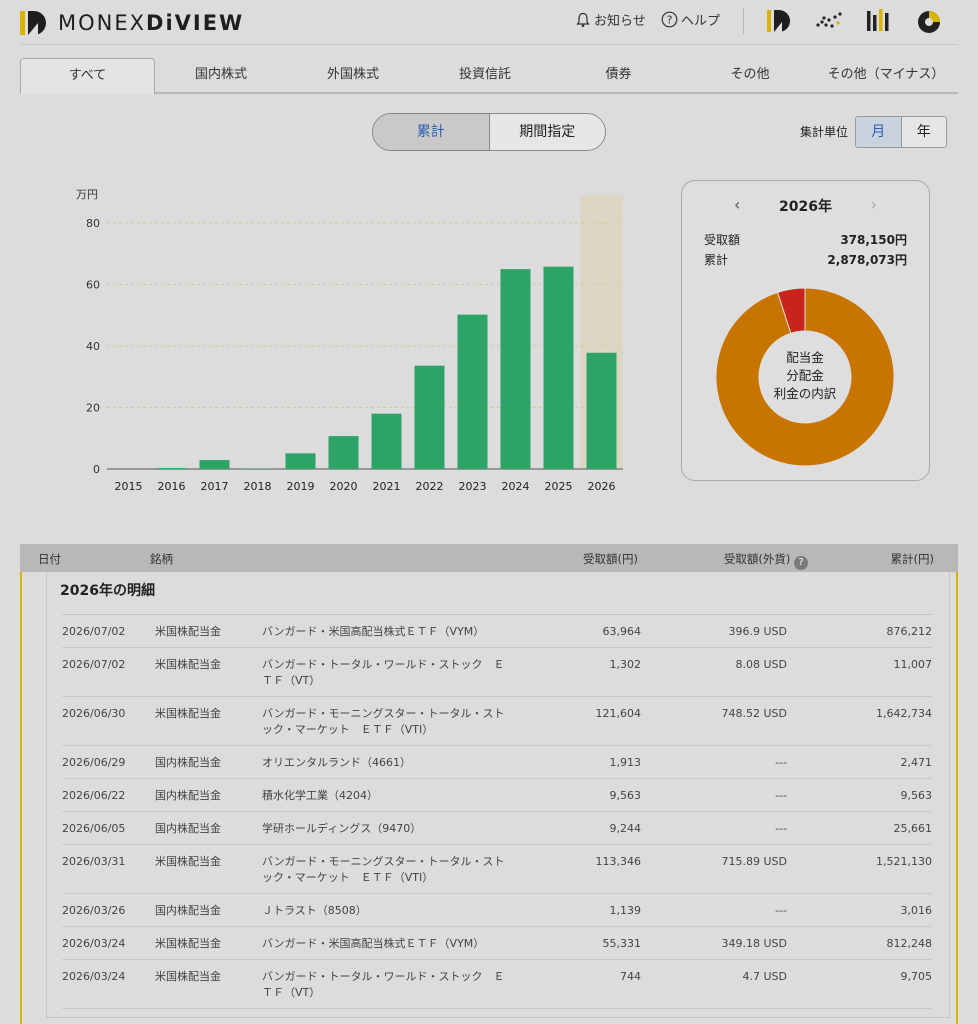 The image size is (978, 1024). Describe the element at coordinates (94, 910) in the screenshot. I see `row-date: 2026/03/26` at that location.